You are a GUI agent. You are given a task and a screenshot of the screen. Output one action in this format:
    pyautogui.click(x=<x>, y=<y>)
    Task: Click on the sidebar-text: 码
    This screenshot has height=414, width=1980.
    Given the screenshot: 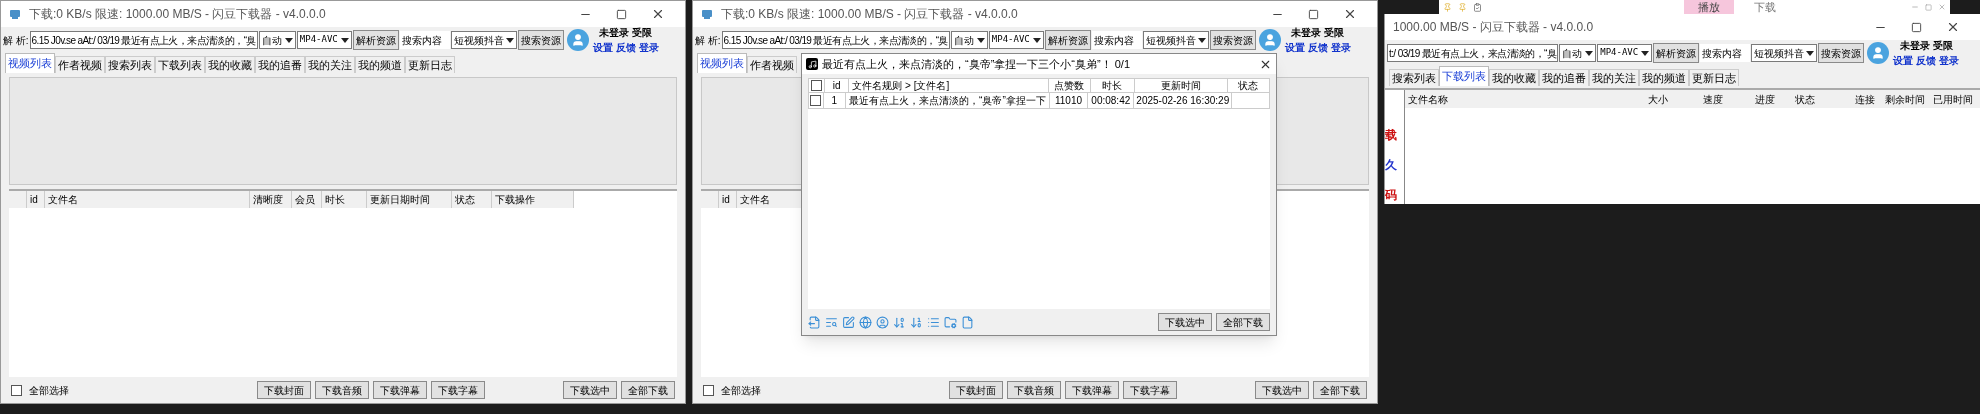 What is the action you would take?
    pyautogui.click(x=1391, y=195)
    